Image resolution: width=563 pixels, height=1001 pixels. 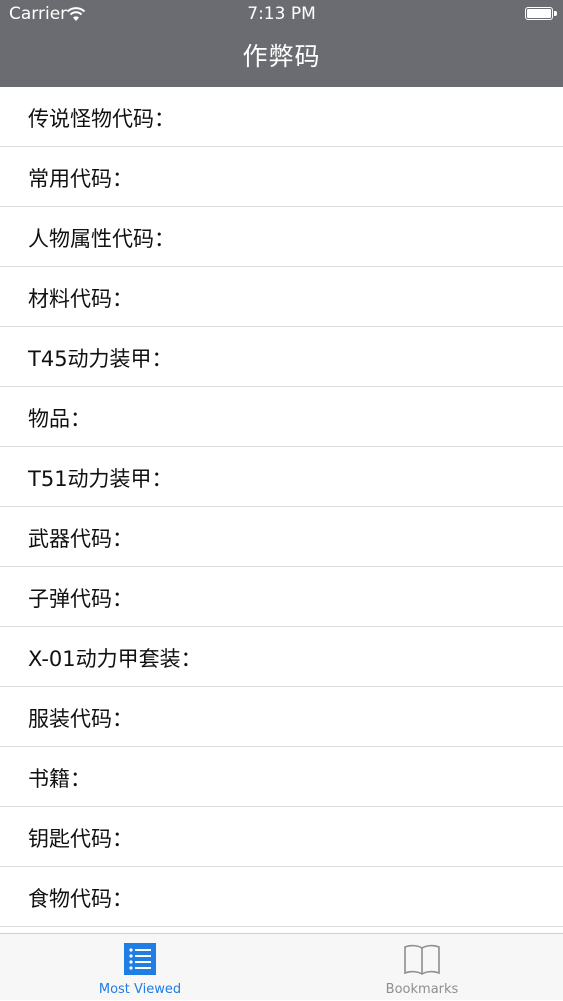 I want to click on list-item: 钥匙代码：, so click(x=281, y=837).